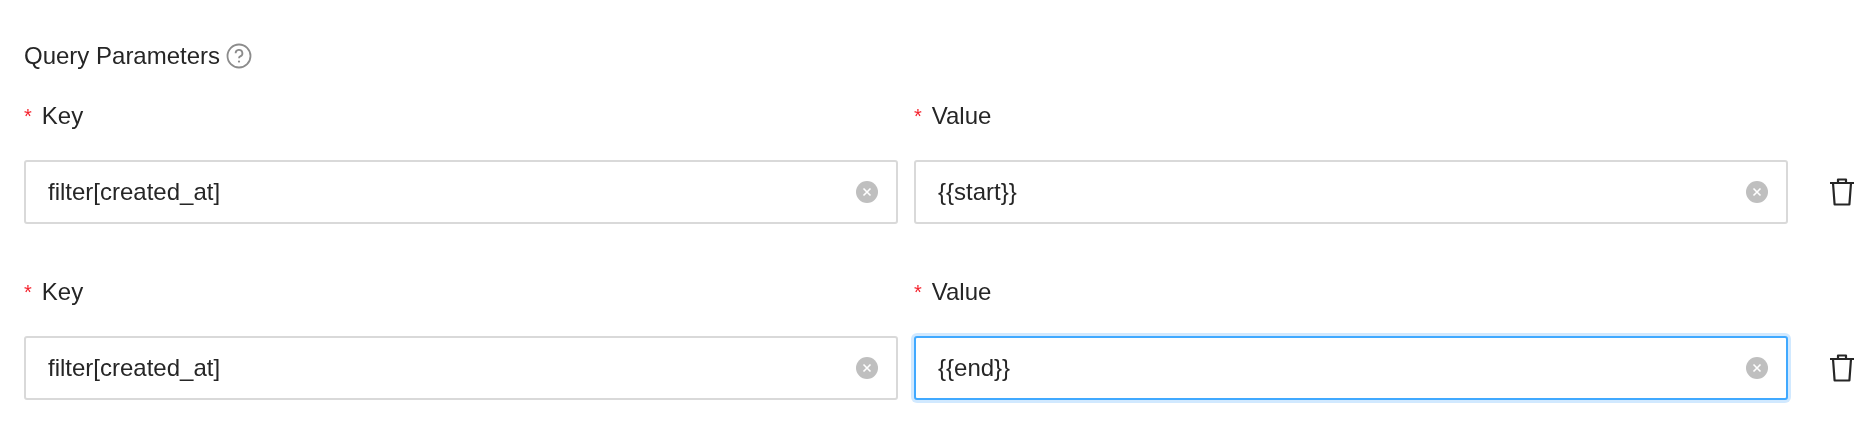 The image size is (1864, 432). I want to click on section-title: Query Parameters, so click(122, 56).